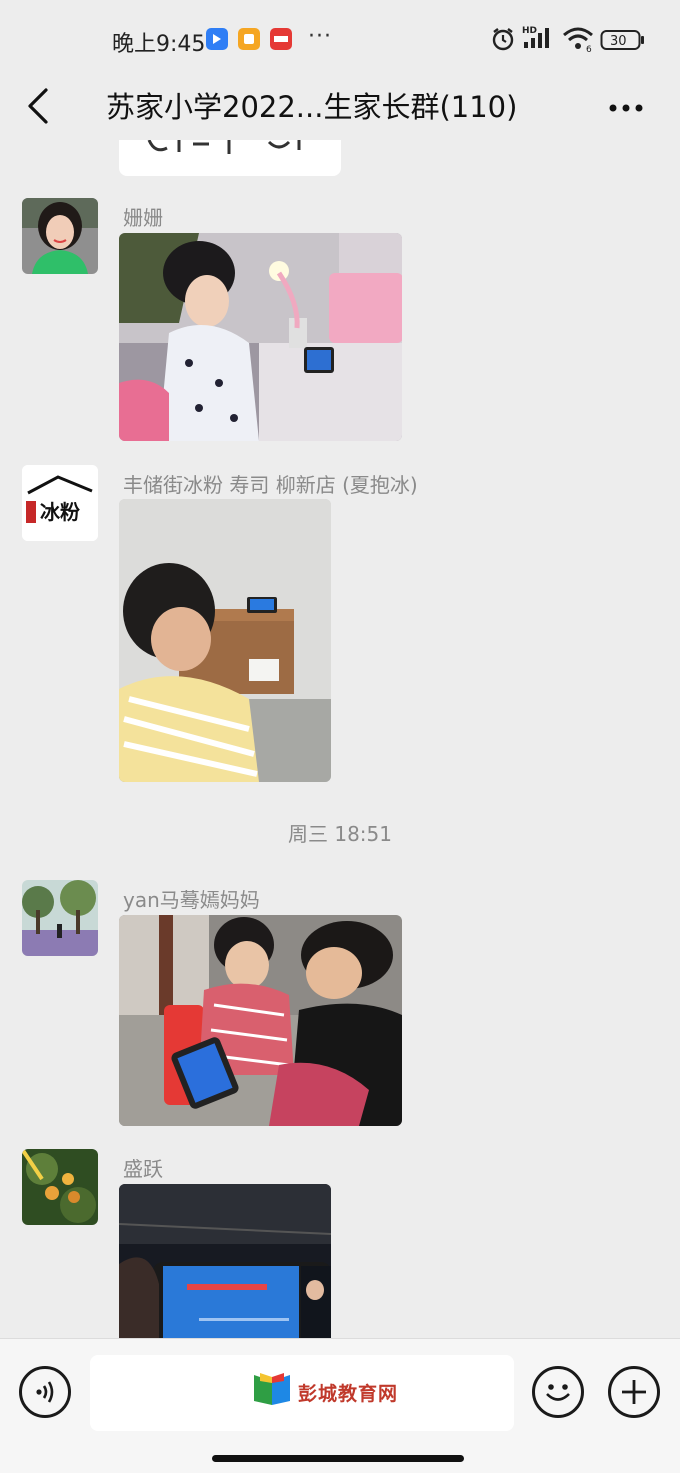  What do you see at coordinates (503, 41) in the screenshot?
I see `alarm-icon` at bounding box center [503, 41].